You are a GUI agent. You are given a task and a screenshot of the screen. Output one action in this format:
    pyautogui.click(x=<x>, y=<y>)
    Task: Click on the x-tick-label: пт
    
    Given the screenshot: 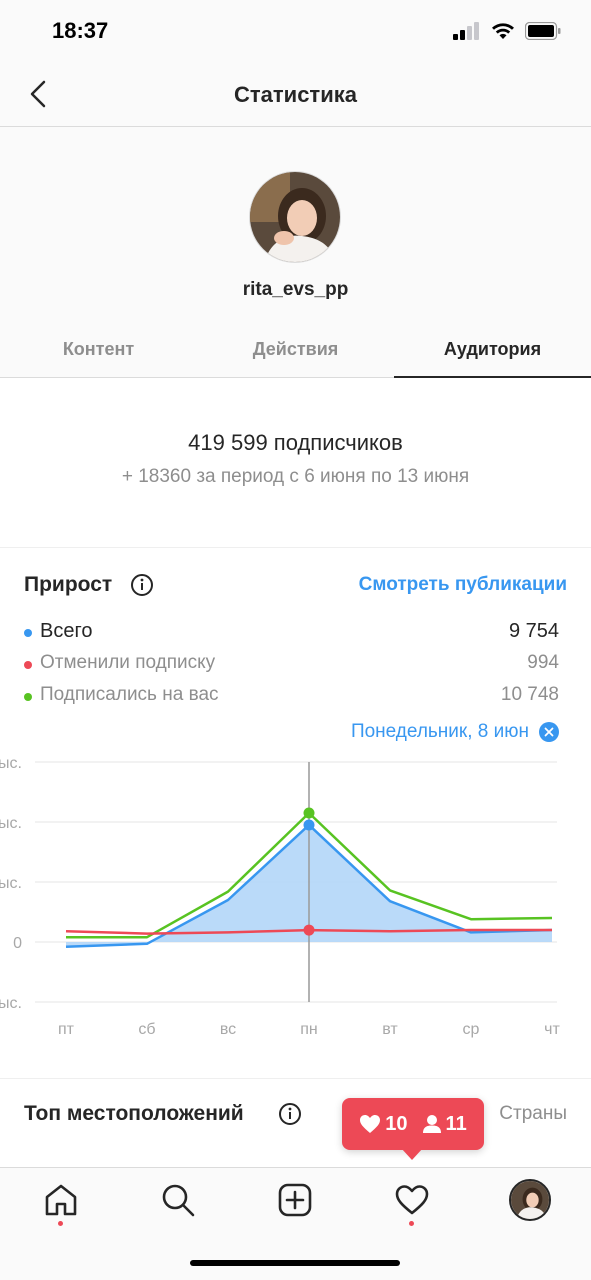 What is the action you would take?
    pyautogui.click(x=66, y=1029)
    